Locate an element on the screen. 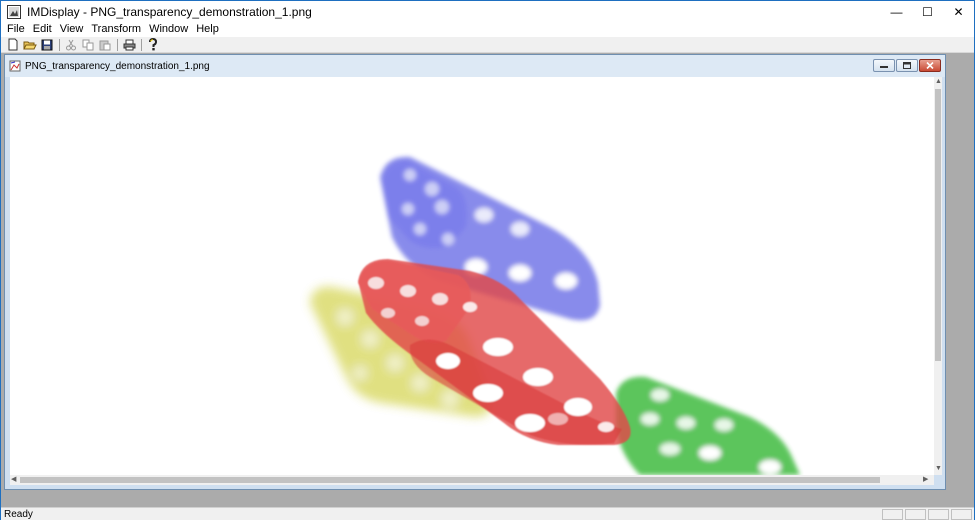  menu-view: View is located at coordinates (72, 29).